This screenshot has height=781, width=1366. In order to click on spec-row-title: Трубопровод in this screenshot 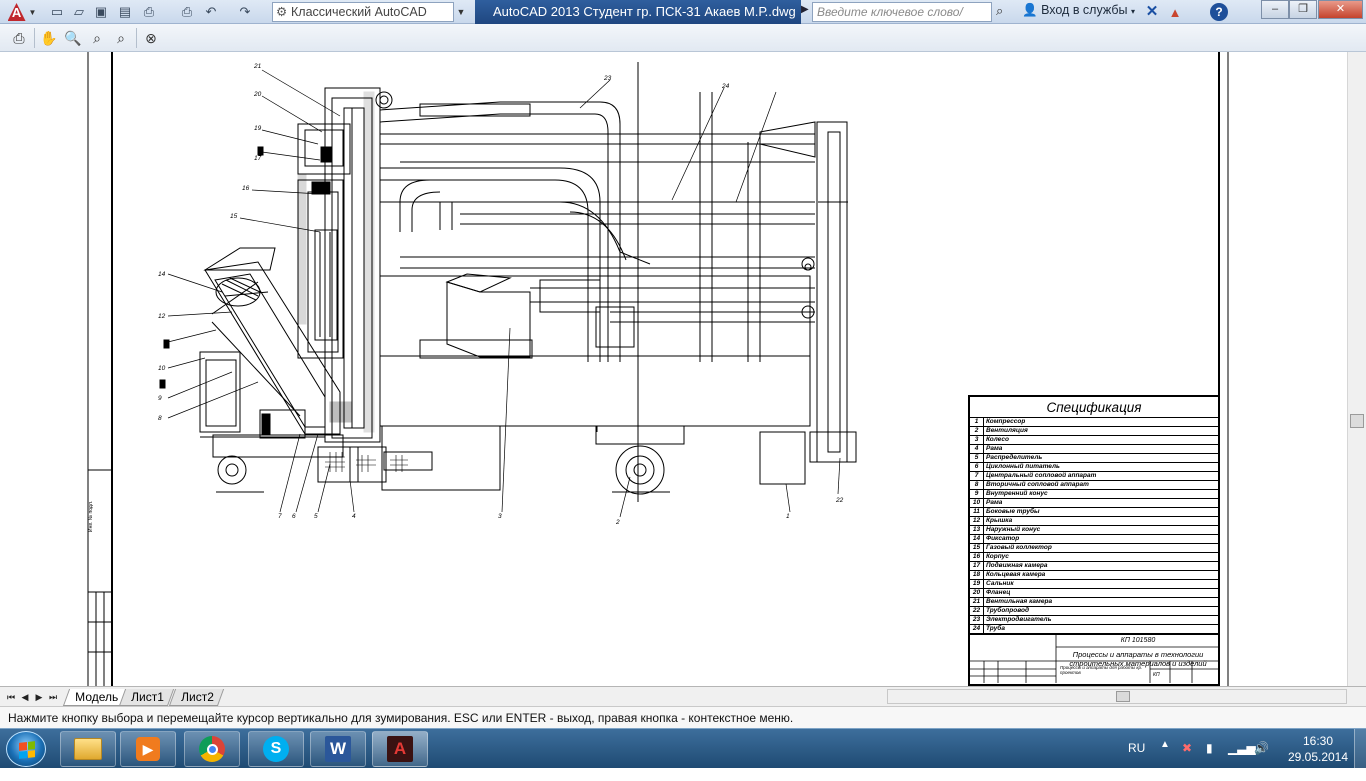, I will do `click(1007, 610)`.